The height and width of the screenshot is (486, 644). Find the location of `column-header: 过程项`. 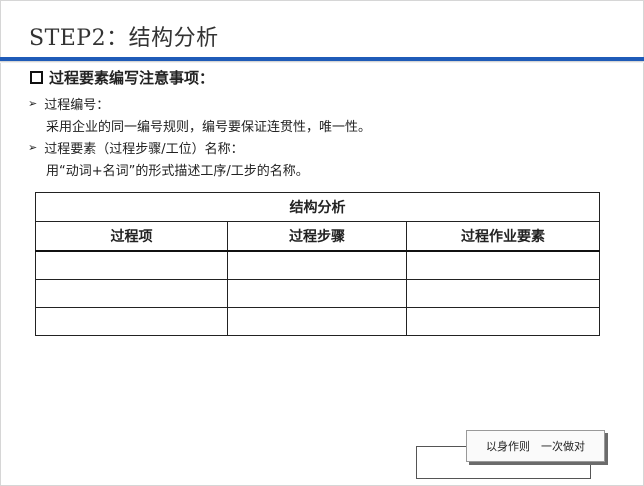

column-header: 过程项 is located at coordinates (131, 236).